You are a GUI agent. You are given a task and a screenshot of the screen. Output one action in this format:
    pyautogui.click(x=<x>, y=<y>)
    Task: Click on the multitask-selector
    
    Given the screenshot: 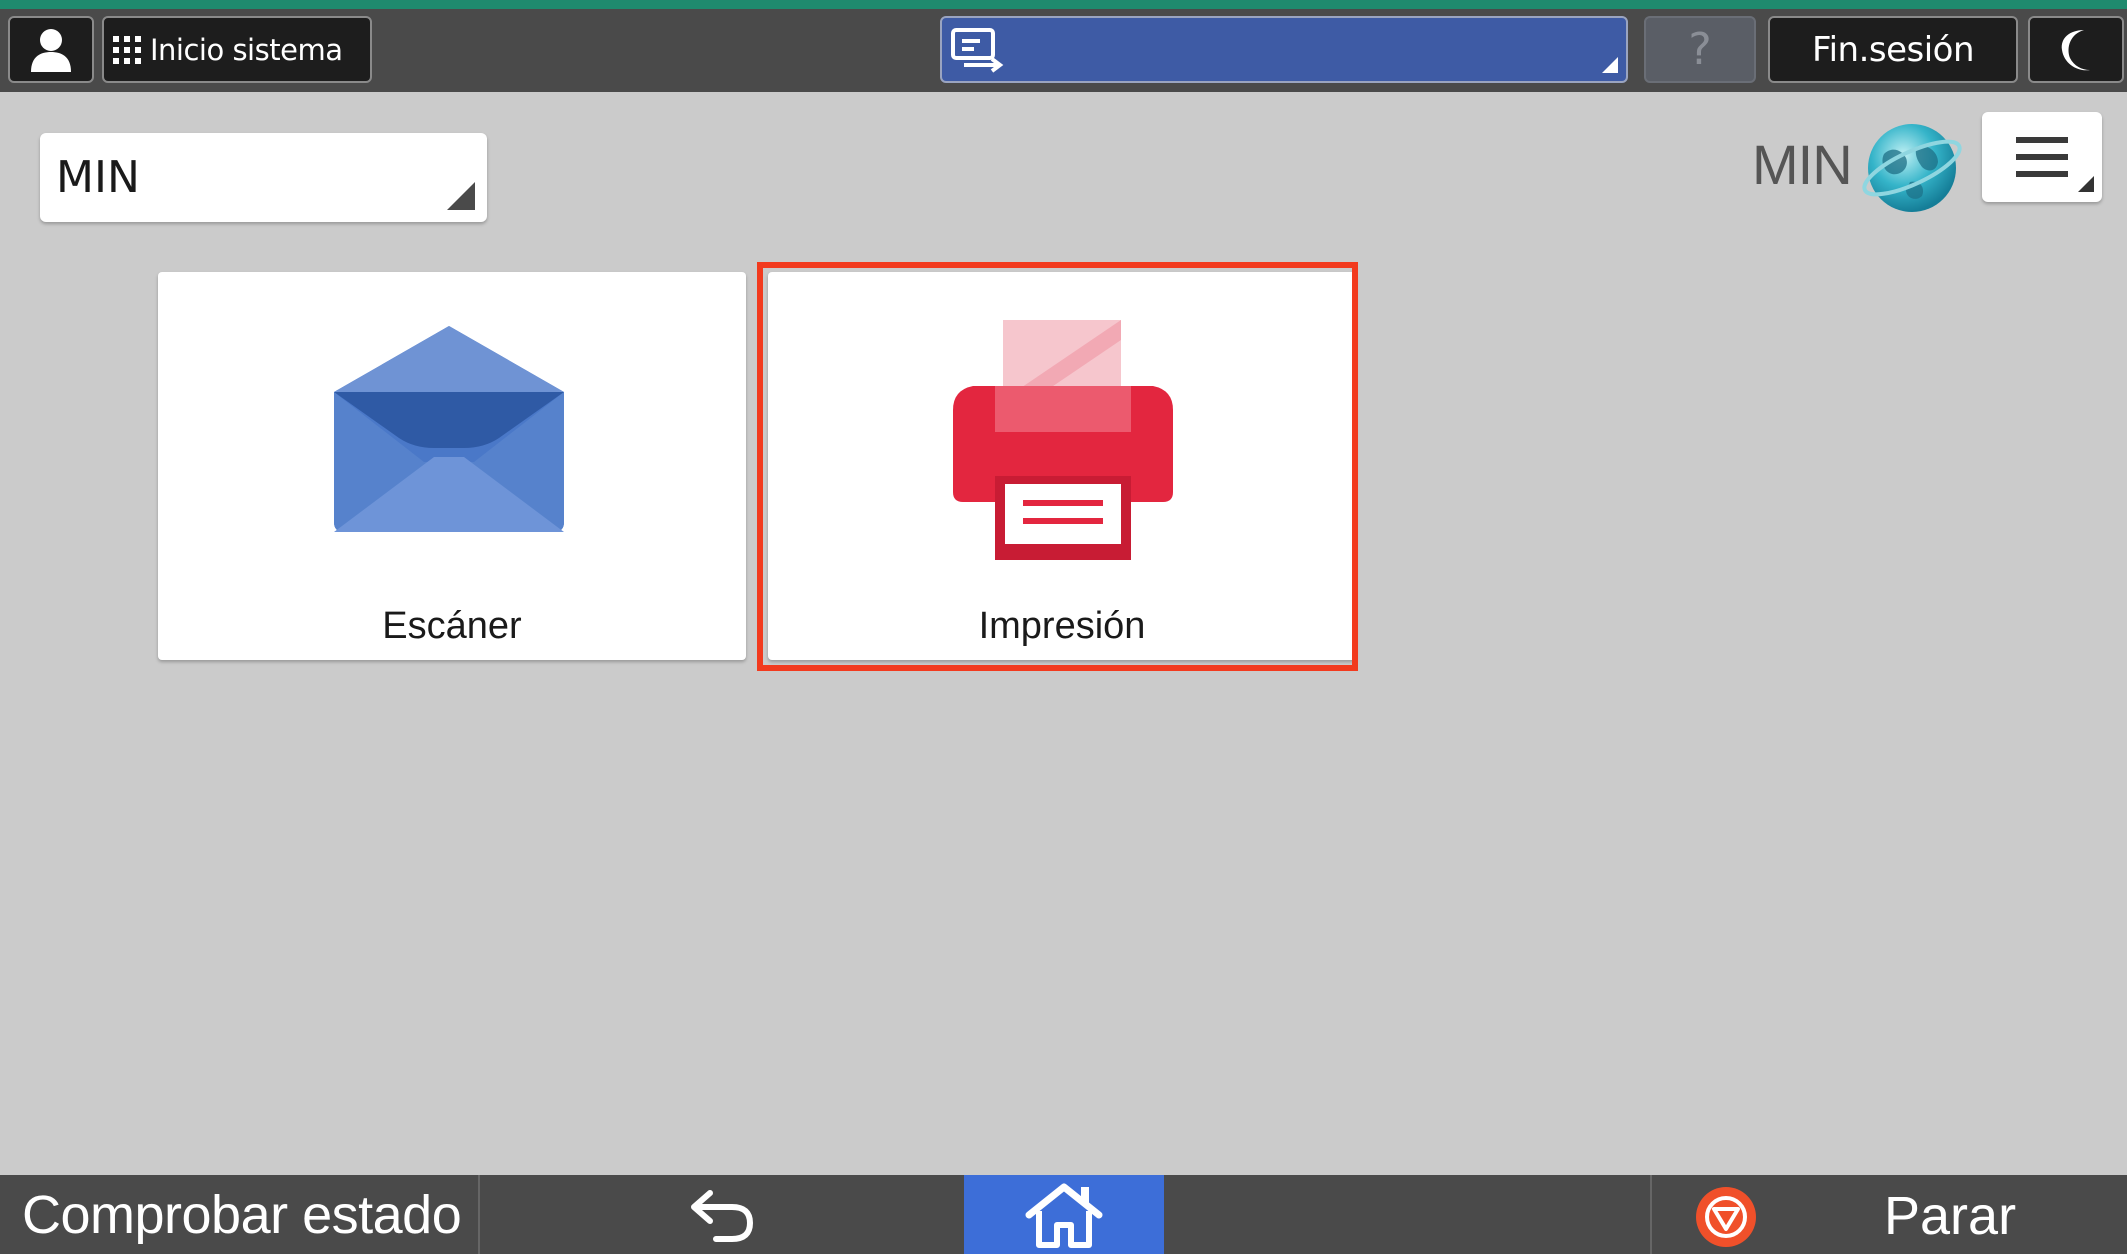 What is the action you would take?
    pyautogui.click(x=1284, y=49)
    